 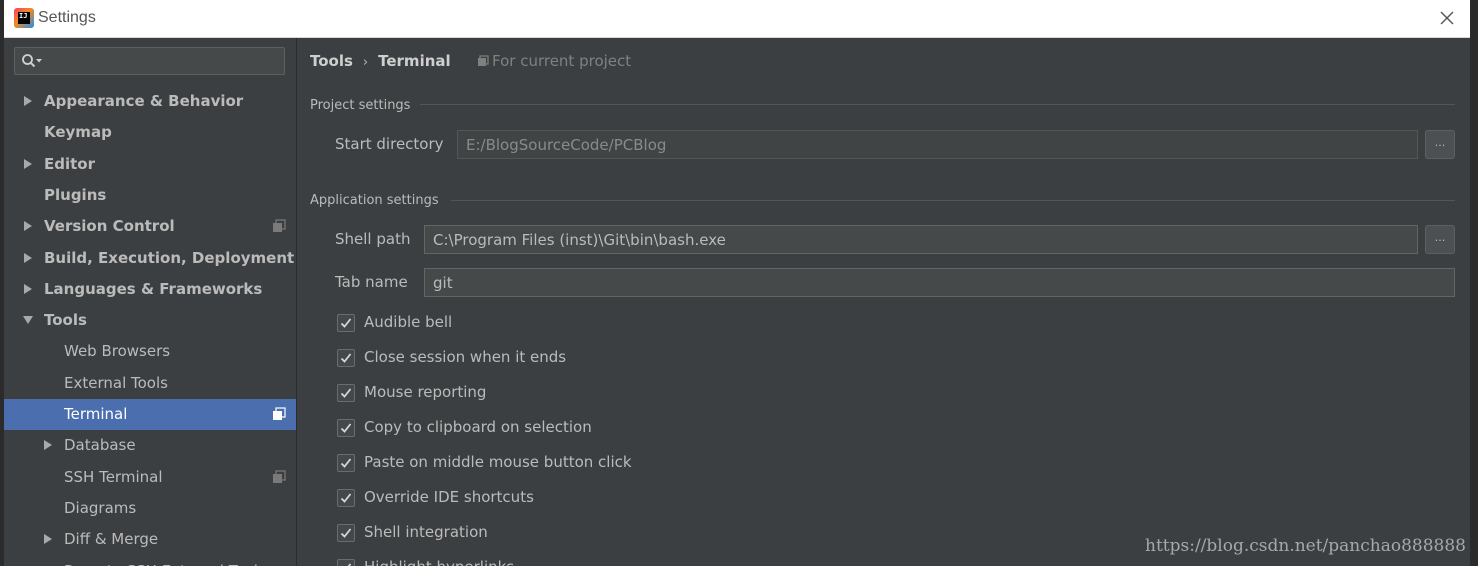 What do you see at coordinates (937, 144) in the screenshot?
I see `start-directory-field: E:/BlogSourceCode/PCBlog` at bounding box center [937, 144].